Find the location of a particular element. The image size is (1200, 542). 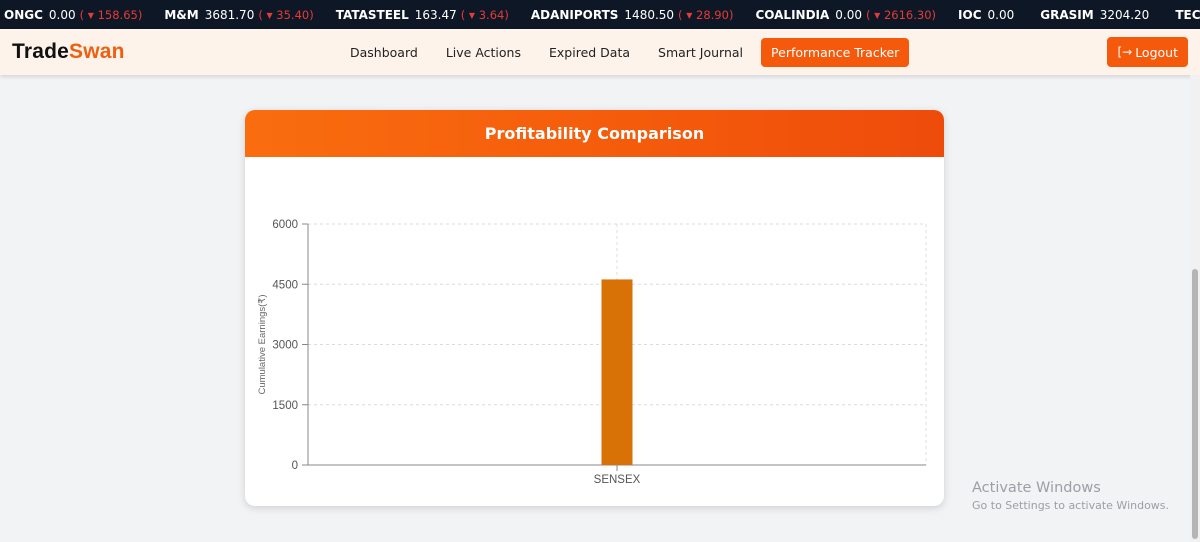

nav-smart-journal: Smart Journal is located at coordinates (700, 52).